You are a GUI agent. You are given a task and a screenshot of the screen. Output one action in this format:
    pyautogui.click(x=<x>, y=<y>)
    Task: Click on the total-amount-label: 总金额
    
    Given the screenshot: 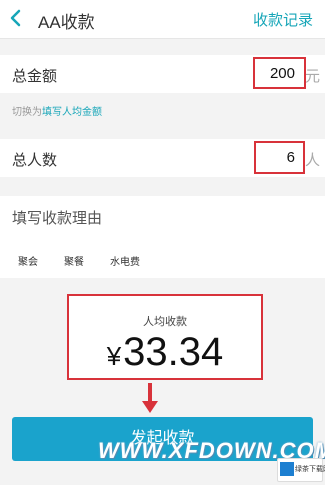 What is the action you would take?
    pyautogui.click(x=35, y=76)
    